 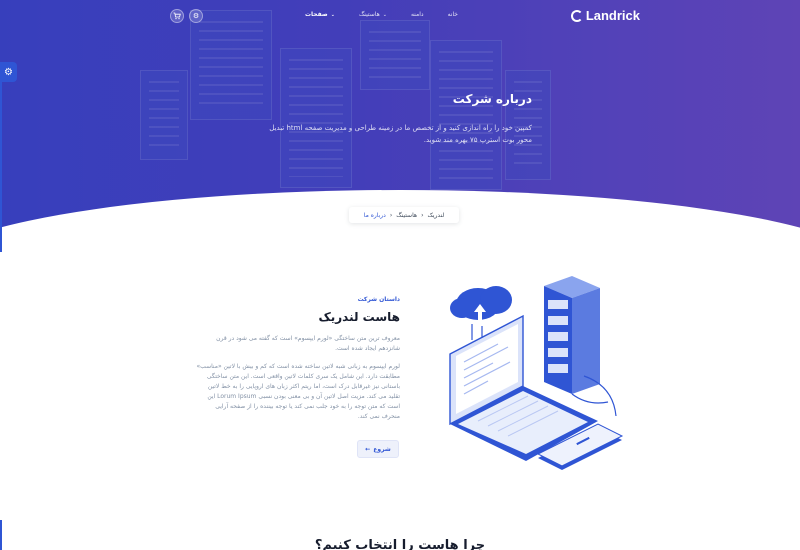 I want to click on cart-icon, so click(x=177, y=16).